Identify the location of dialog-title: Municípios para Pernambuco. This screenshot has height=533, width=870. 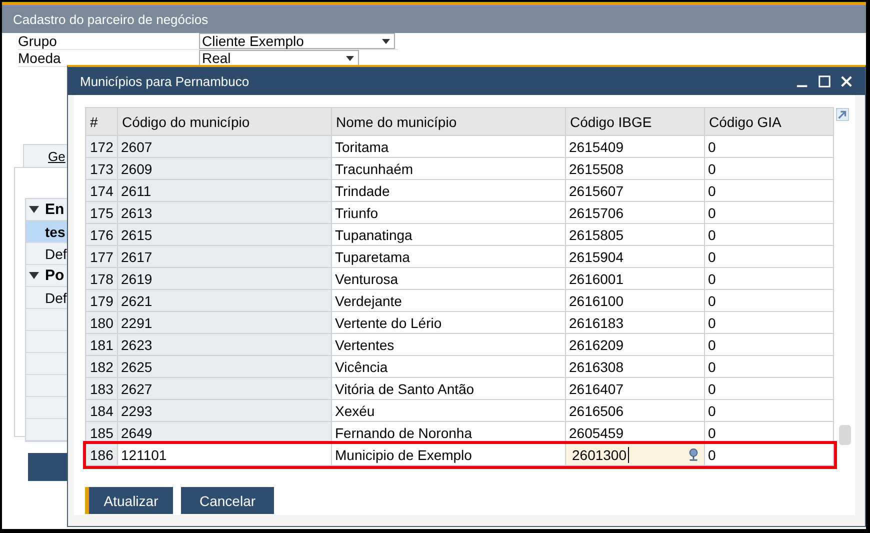
(165, 81).